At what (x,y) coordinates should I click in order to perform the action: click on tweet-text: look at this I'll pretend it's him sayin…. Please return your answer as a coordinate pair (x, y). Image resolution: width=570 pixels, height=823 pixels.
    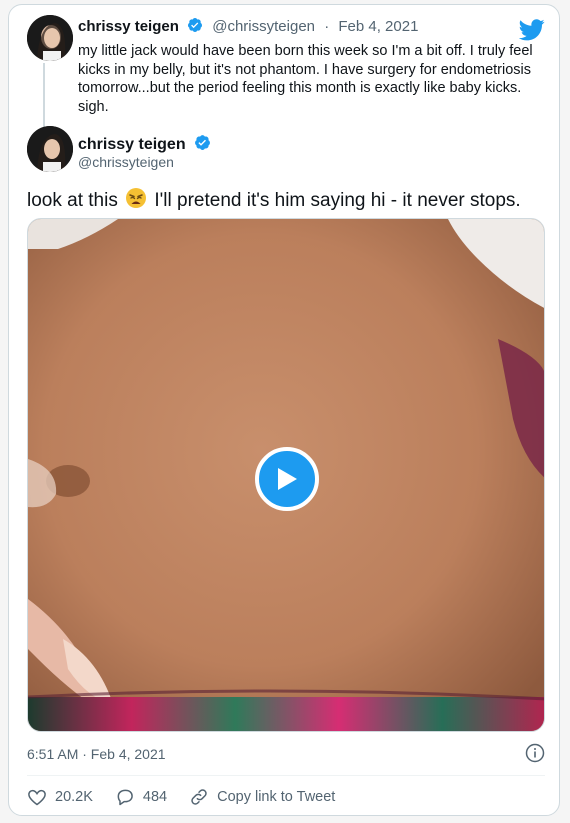
    Looking at the image, I should click on (274, 201).